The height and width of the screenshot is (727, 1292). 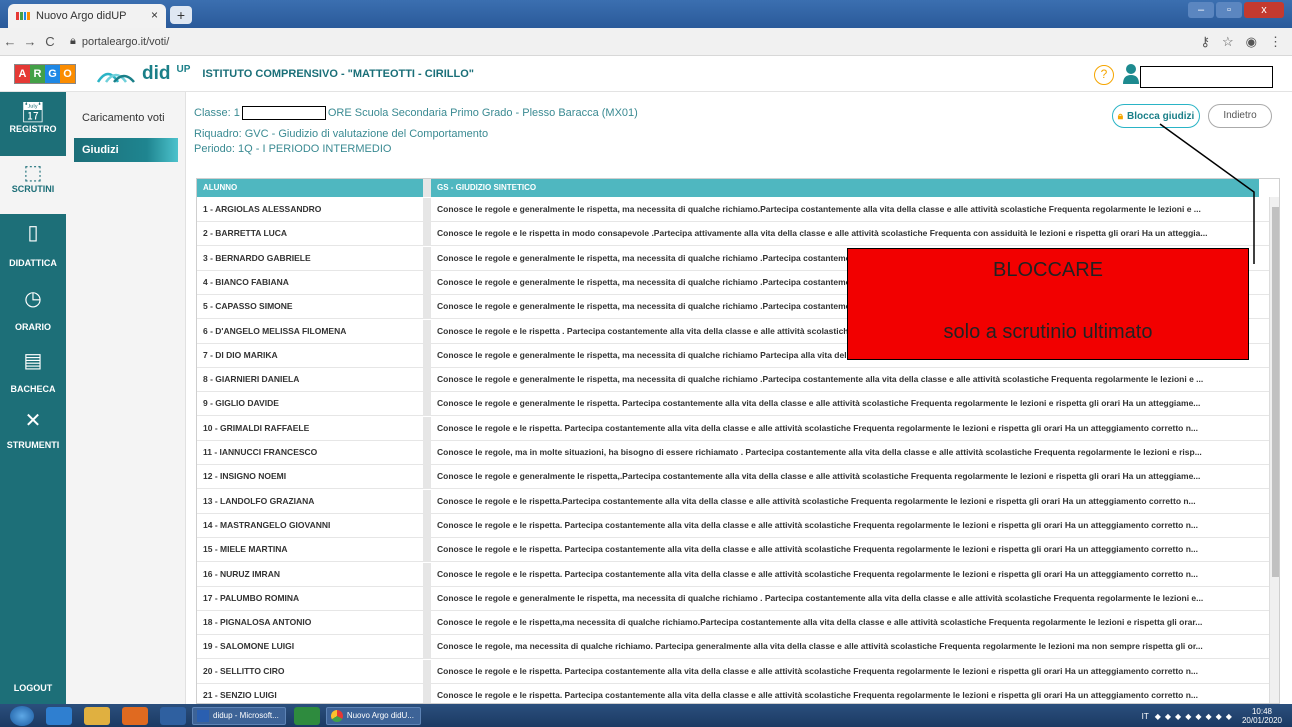 What do you see at coordinates (314, 355) in the screenshot?
I see `student-name-cell: 7 - DI DIO MARIKA` at bounding box center [314, 355].